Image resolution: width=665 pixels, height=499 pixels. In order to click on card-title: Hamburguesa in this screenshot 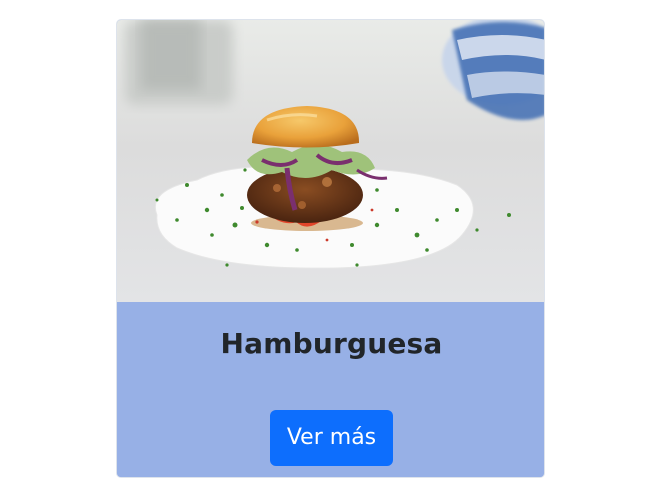, I will do `click(331, 343)`.